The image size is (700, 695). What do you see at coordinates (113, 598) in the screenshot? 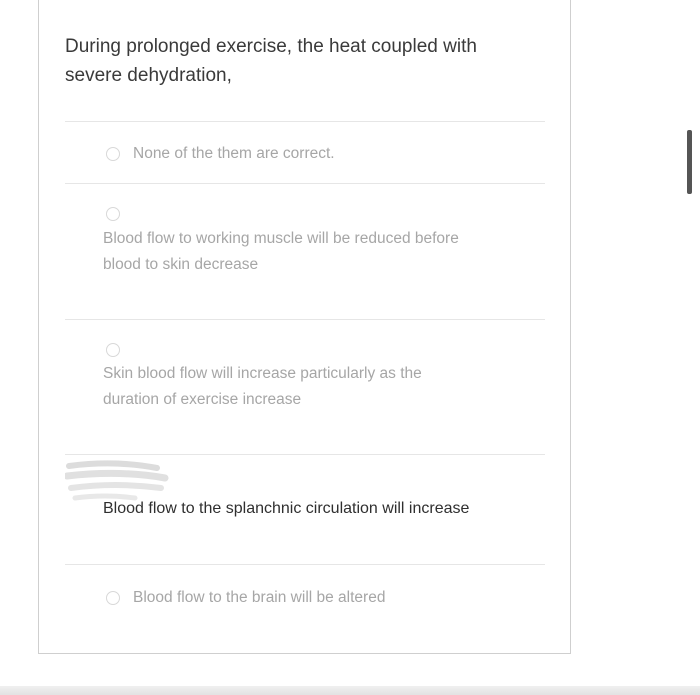
I see `option-5-radio` at bounding box center [113, 598].